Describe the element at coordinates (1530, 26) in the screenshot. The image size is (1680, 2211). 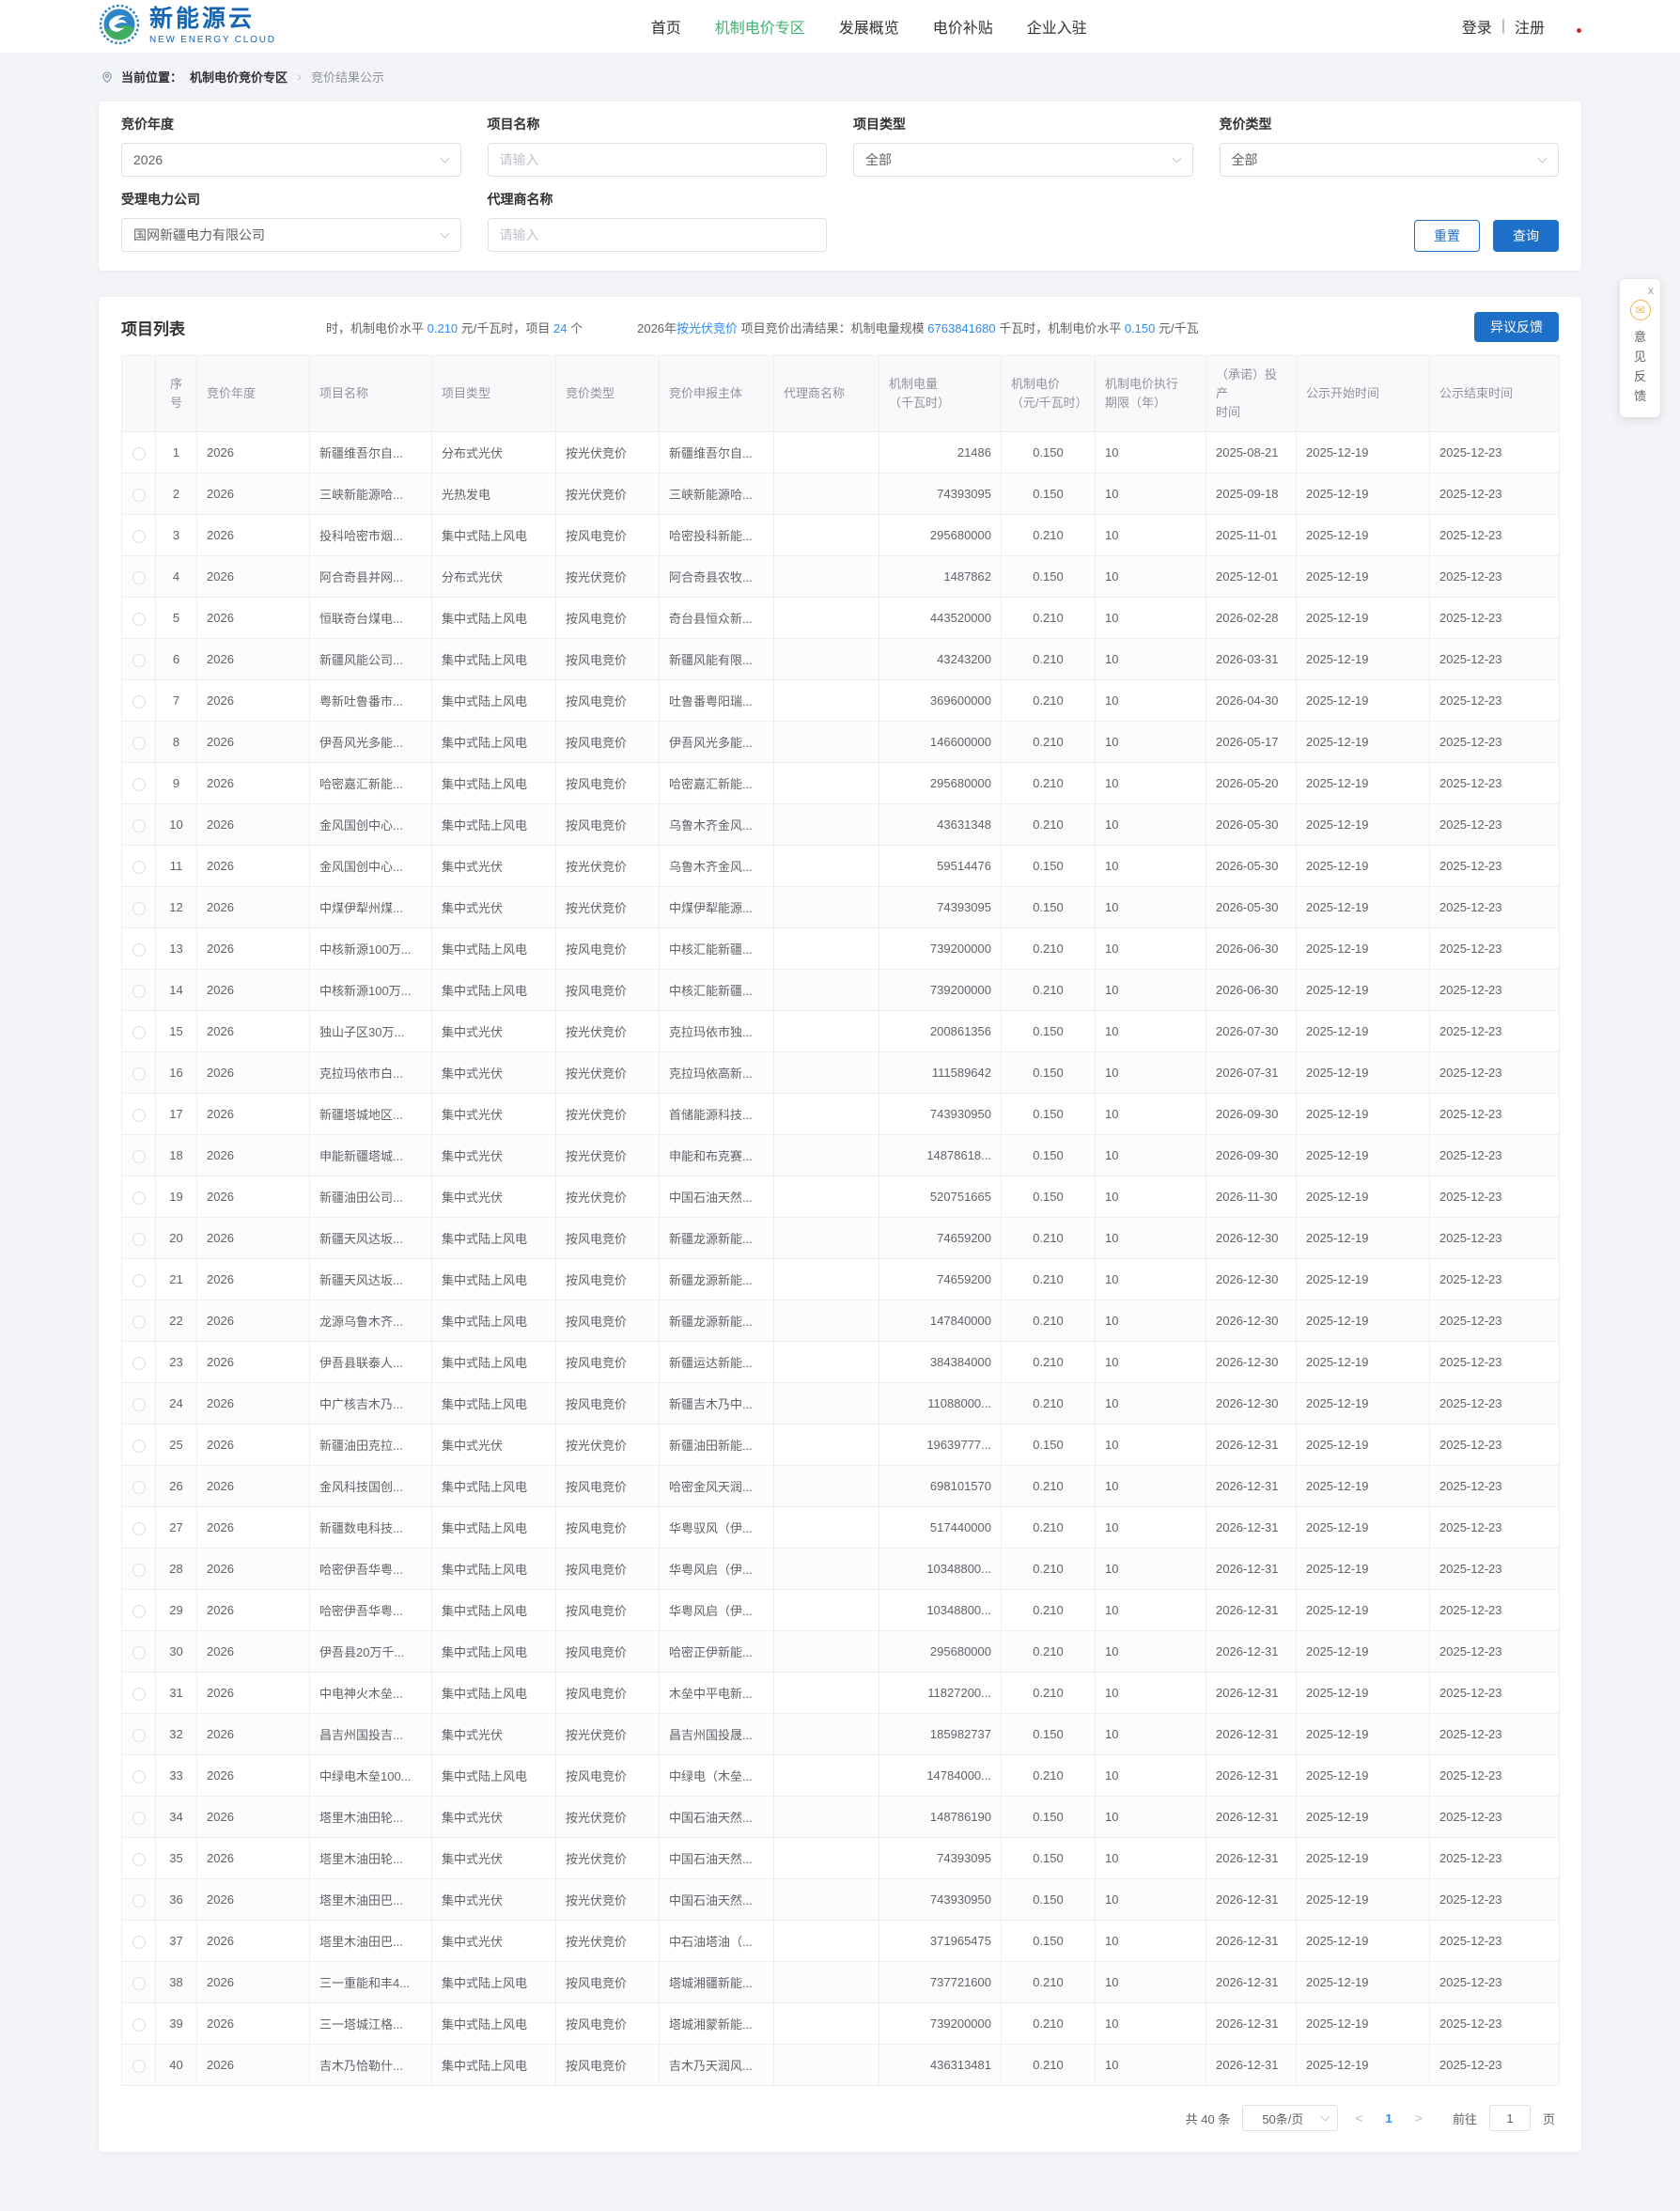
I see `register-link: 注册` at that location.